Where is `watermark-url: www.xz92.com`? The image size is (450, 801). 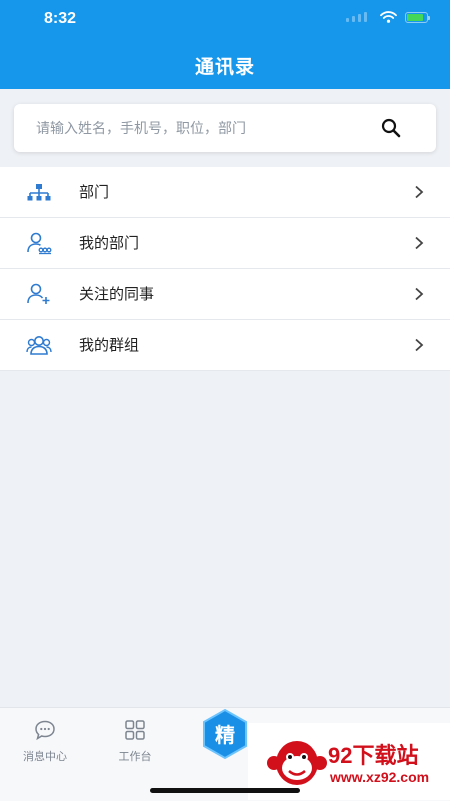
watermark-url: www.xz92.com is located at coordinates (380, 777).